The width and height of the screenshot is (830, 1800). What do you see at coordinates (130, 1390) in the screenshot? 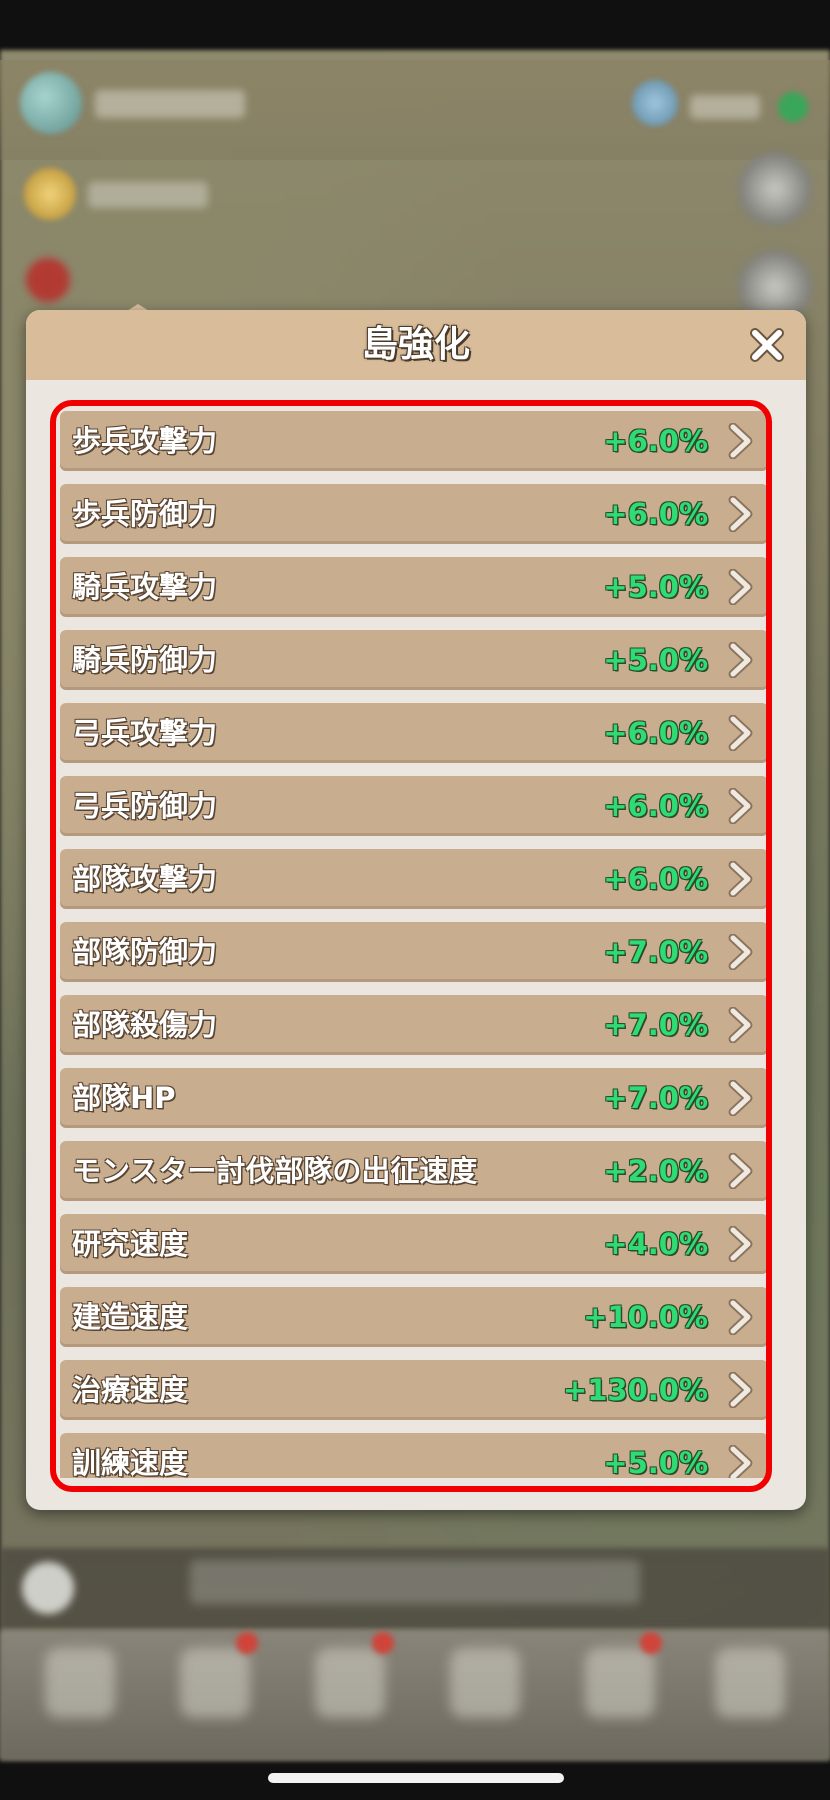
I see `bonus-label: 治療速度` at bounding box center [130, 1390].